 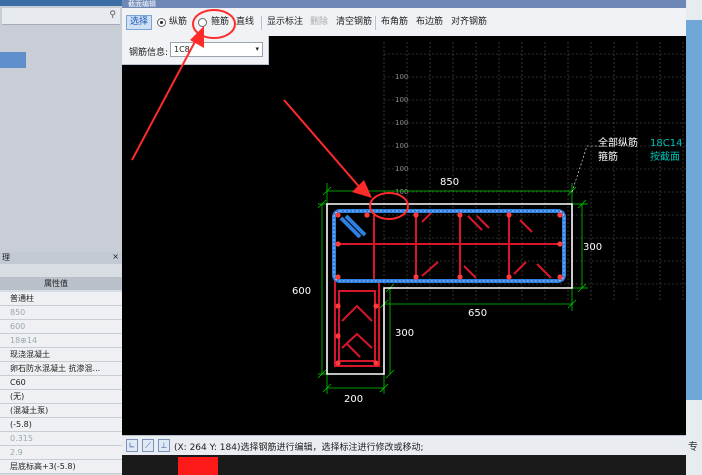 I want to click on selected-stirrup, so click(x=449, y=246).